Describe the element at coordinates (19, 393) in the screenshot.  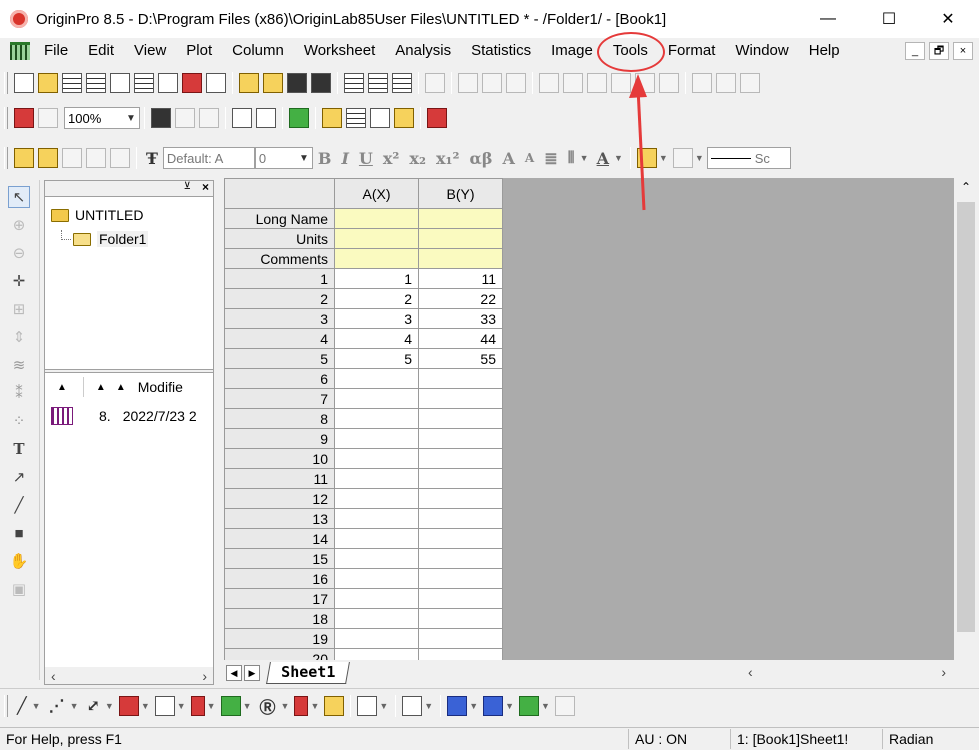
I see `regional-selector-icon: ⁑` at that location.